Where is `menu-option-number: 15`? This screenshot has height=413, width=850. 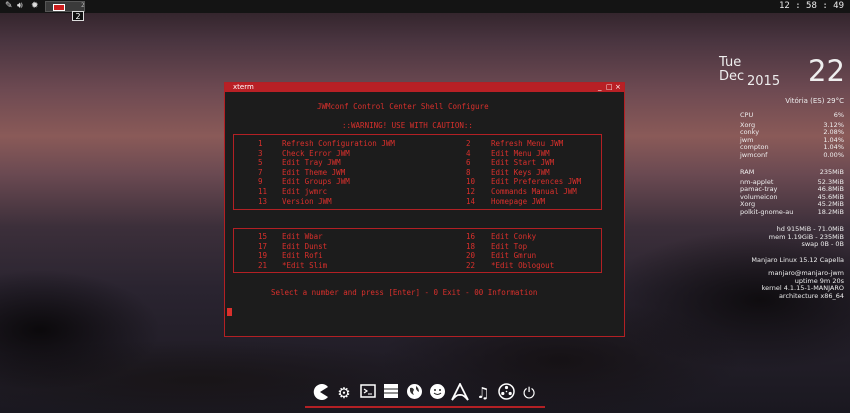
menu-option-number: 15 is located at coordinates (263, 236).